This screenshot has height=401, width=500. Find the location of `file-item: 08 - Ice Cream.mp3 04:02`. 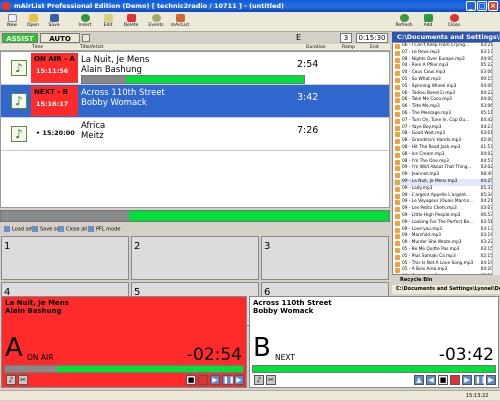

file-item: 08 - Ice Cream.mp3 04:02 is located at coordinates (446, 155).